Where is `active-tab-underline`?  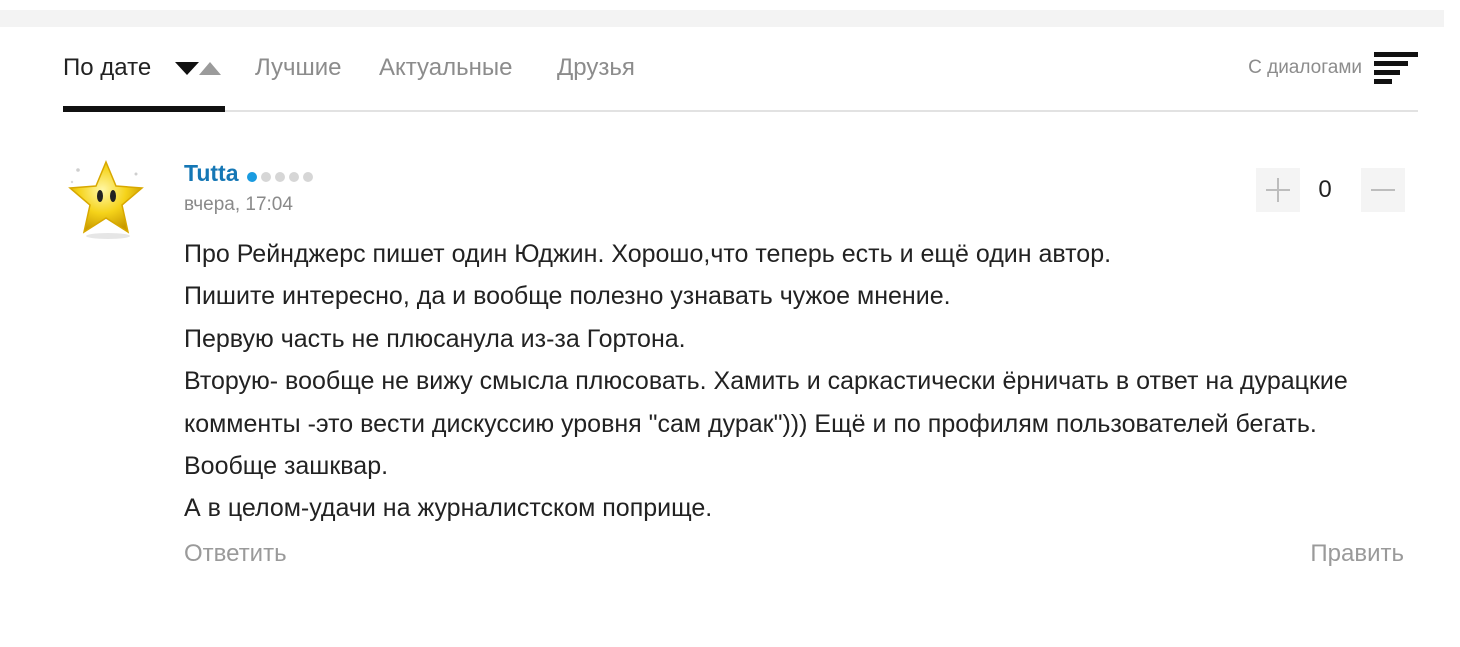 active-tab-underline is located at coordinates (144, 109).